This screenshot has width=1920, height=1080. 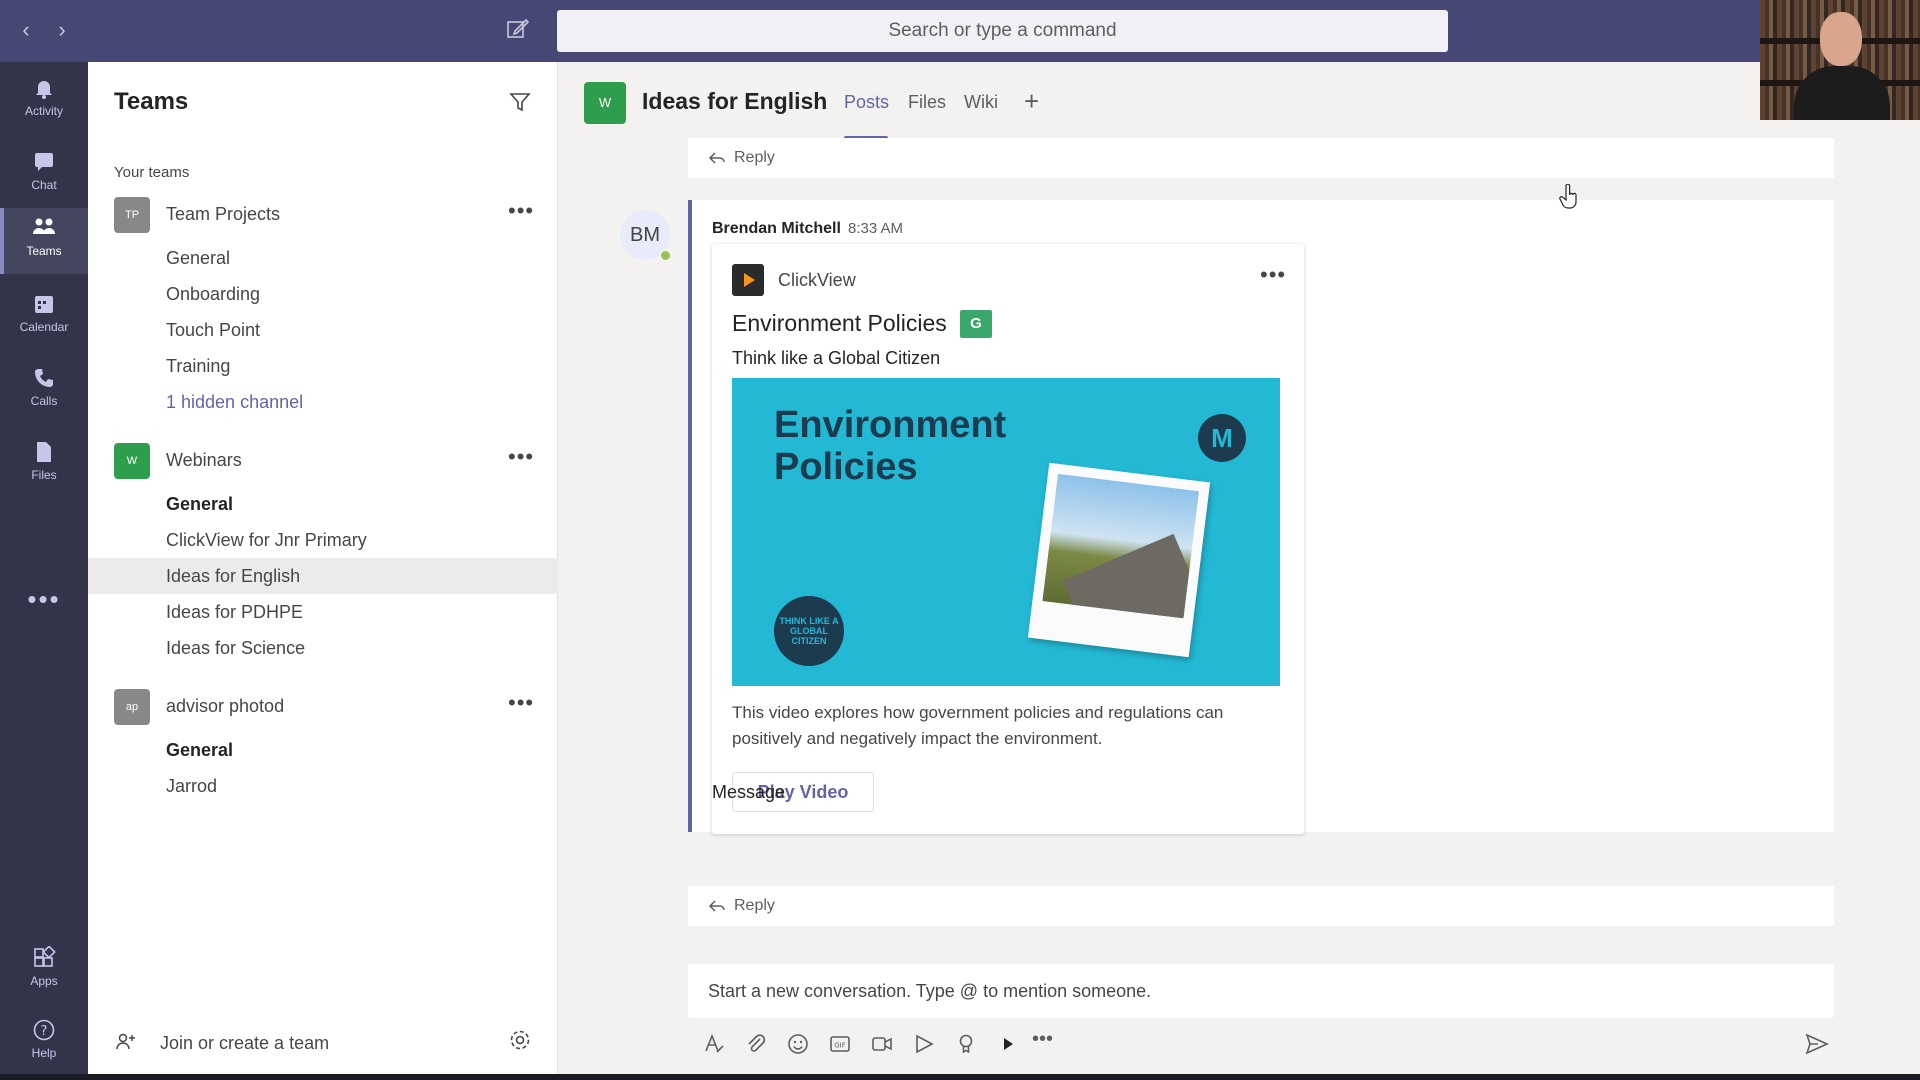 I want to click on format-icon, so click(x=714, y=1044).